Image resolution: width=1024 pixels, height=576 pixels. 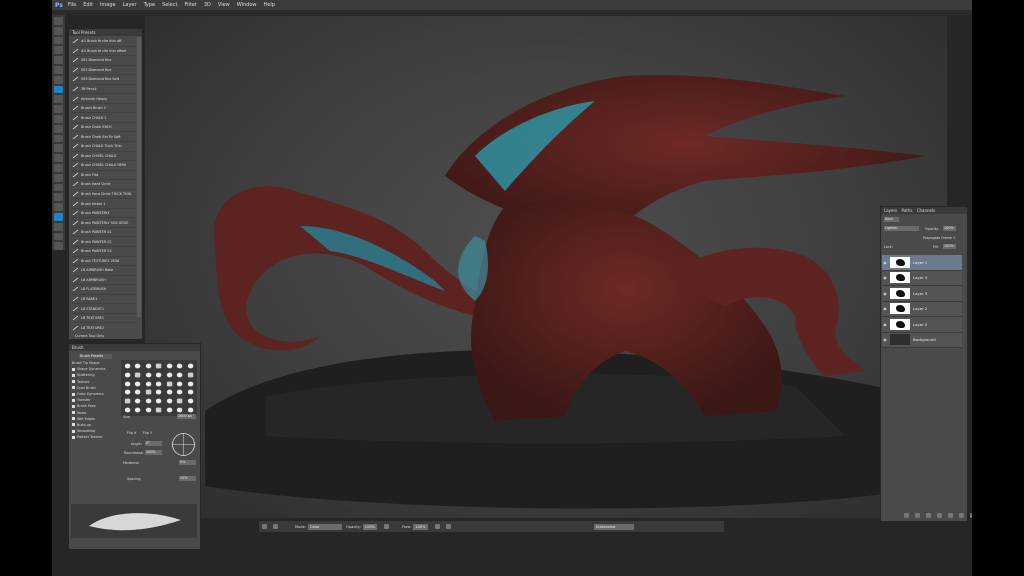 I want to click on quick-mask-icon, so click(x=58, y=236).